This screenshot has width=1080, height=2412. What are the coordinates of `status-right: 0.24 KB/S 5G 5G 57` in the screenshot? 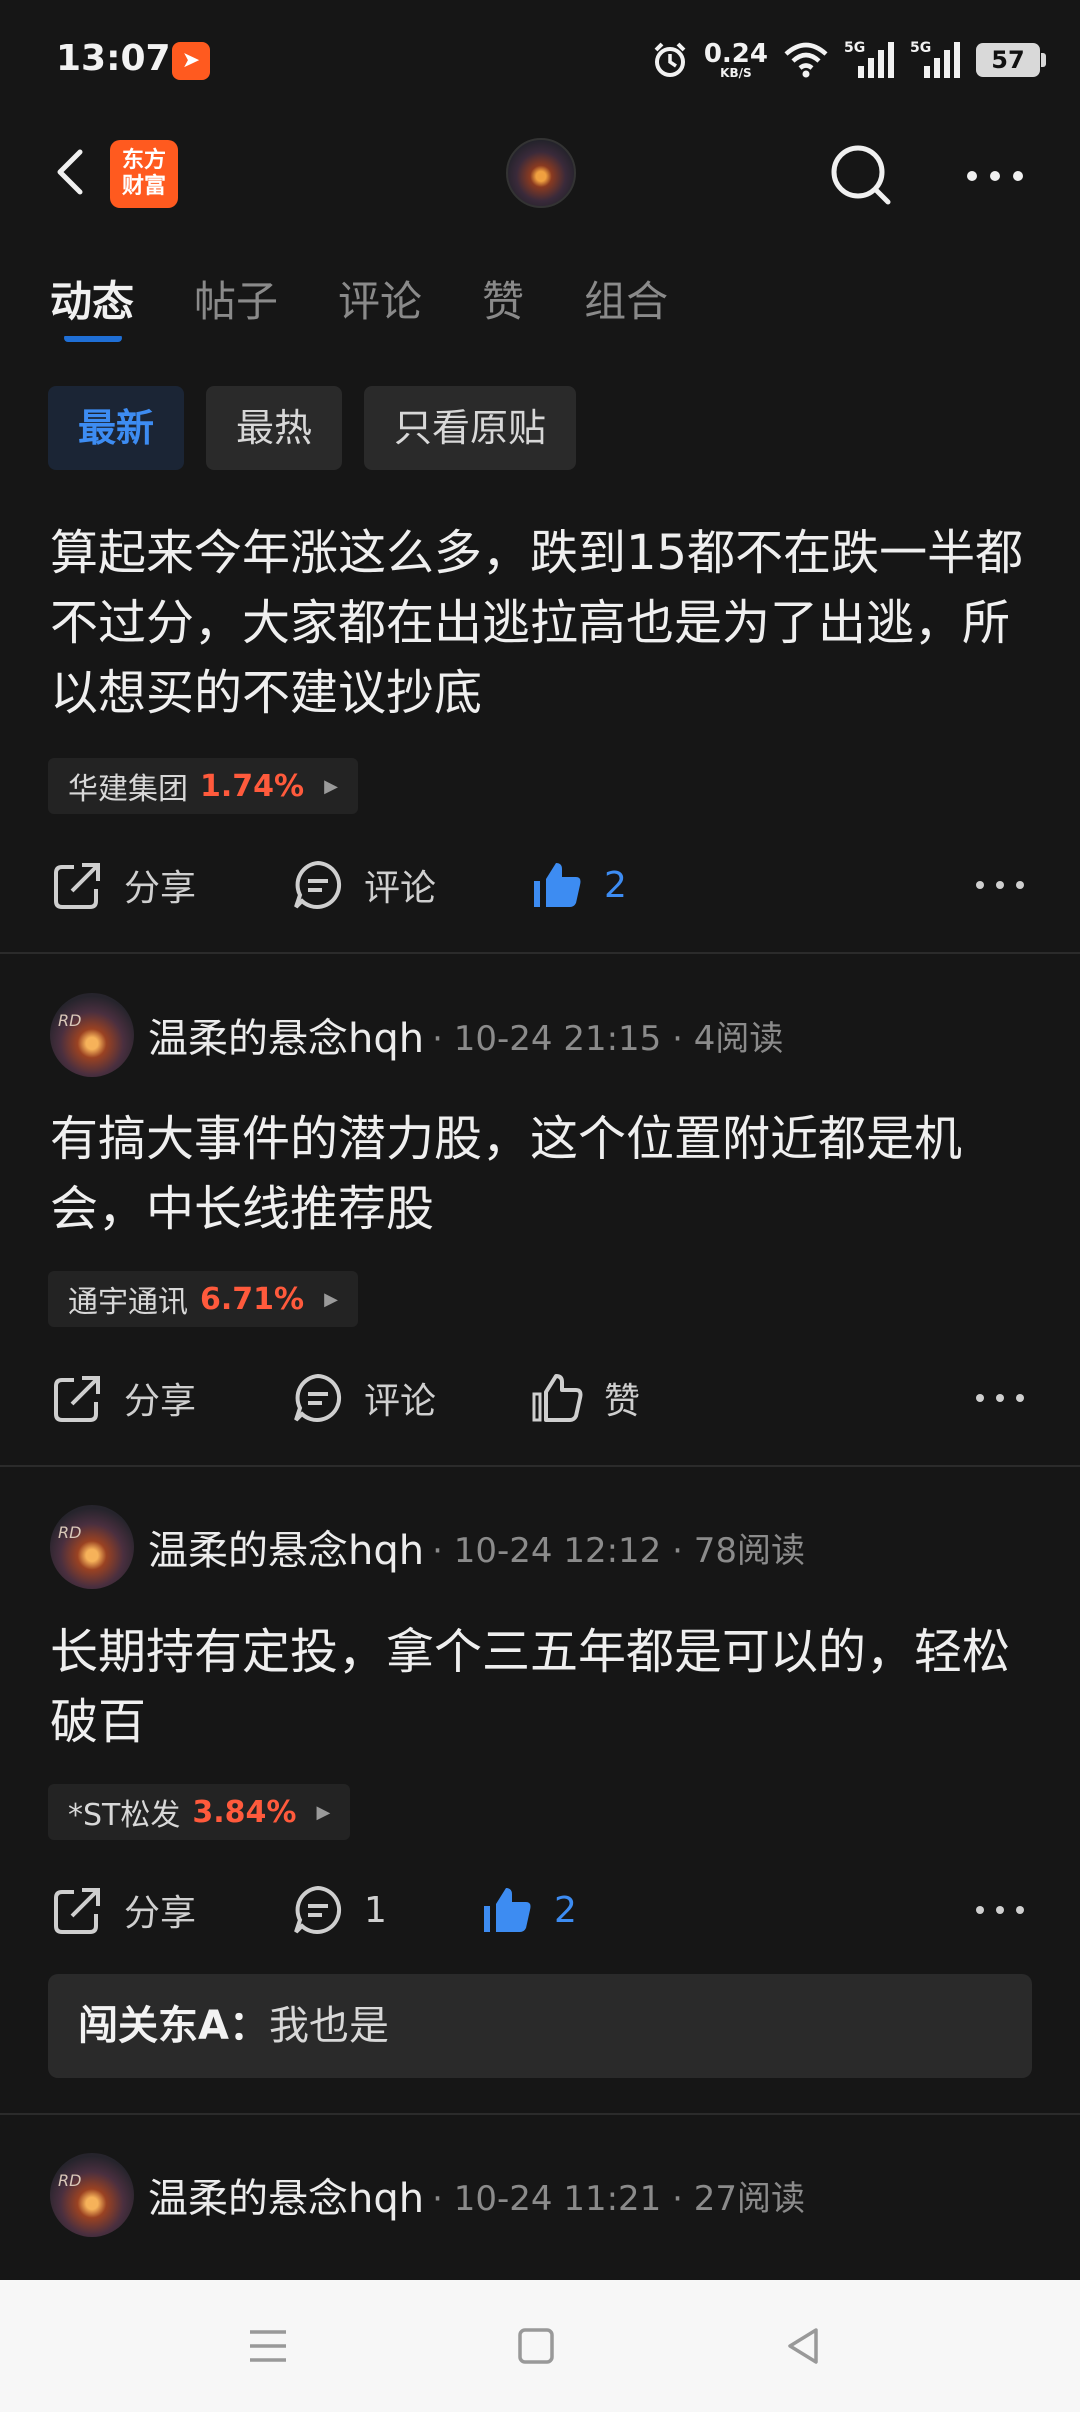 It's located at (848, 60).